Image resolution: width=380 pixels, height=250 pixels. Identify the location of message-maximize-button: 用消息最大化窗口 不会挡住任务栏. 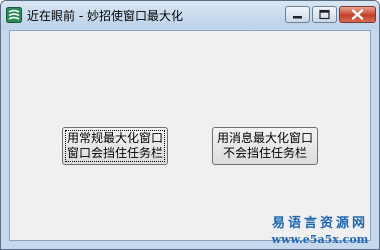
(265, 146).